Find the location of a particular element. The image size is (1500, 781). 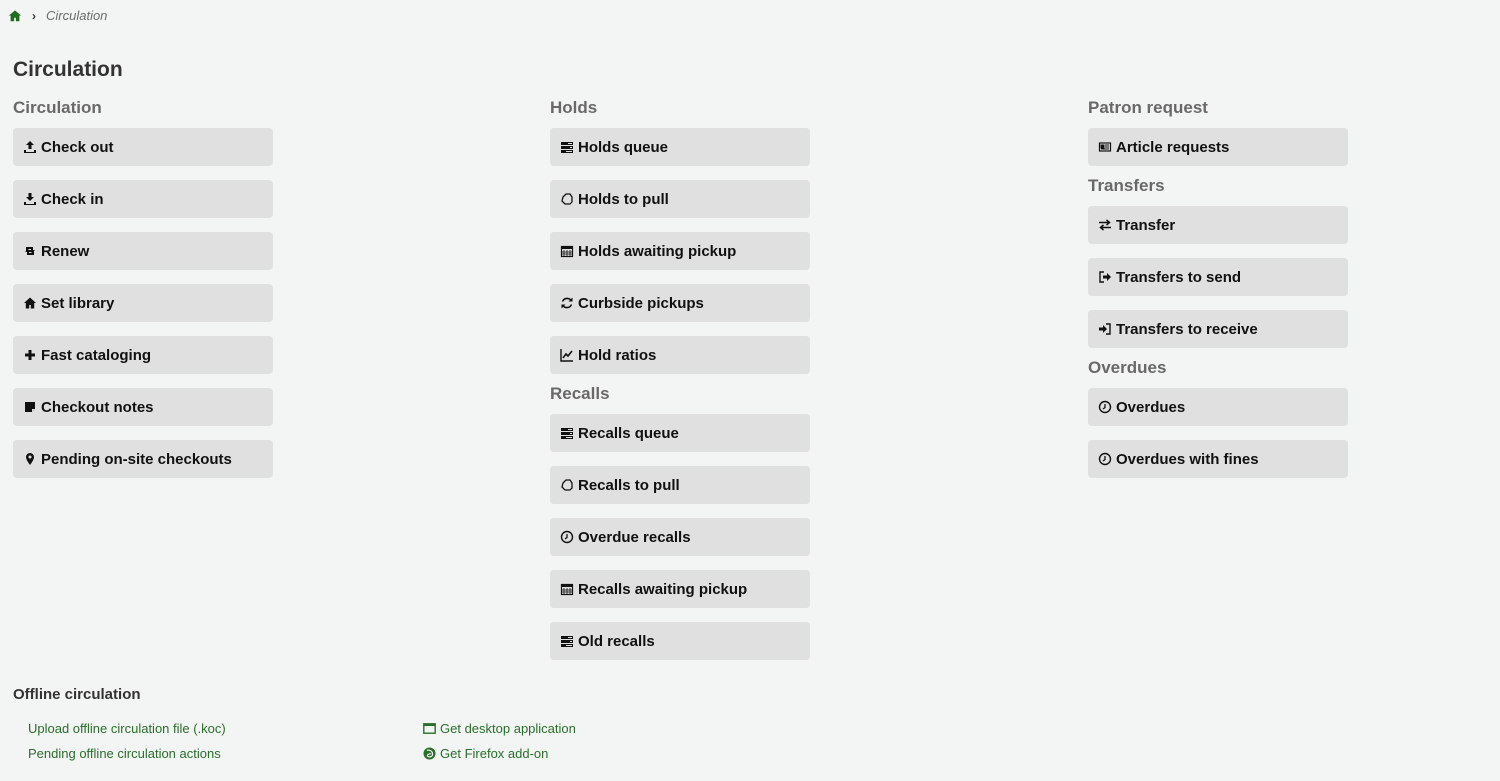

get-desktop-application-link: Get desktop application is located at coordinates (499, 728).